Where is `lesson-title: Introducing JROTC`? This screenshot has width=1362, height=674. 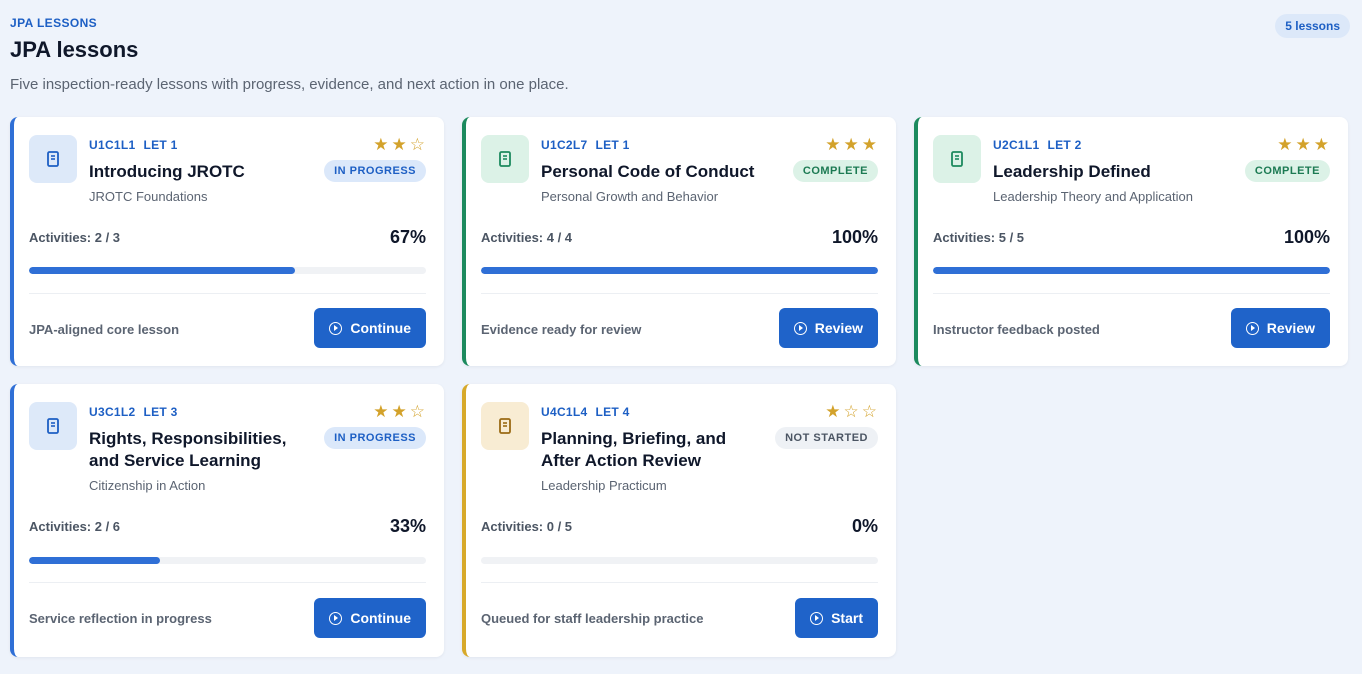
lesson-title: Introducing JROTC is located at coordinates (167, 171).